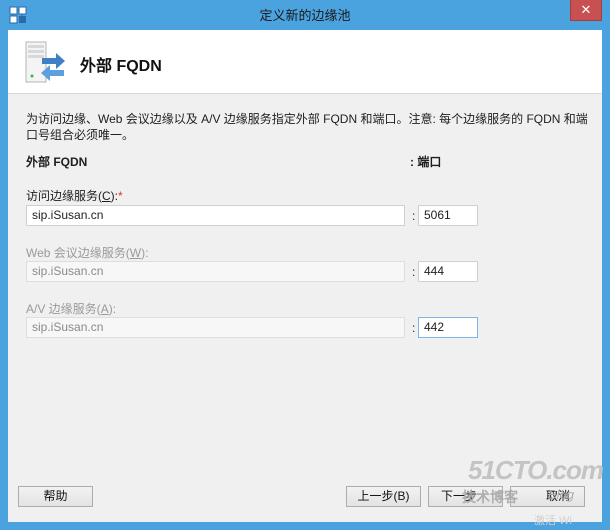 The height and width of the screenshot is (530, 610). I want to click on av-edge-label: A/V 边缘服务(A):, so click(71, 308).